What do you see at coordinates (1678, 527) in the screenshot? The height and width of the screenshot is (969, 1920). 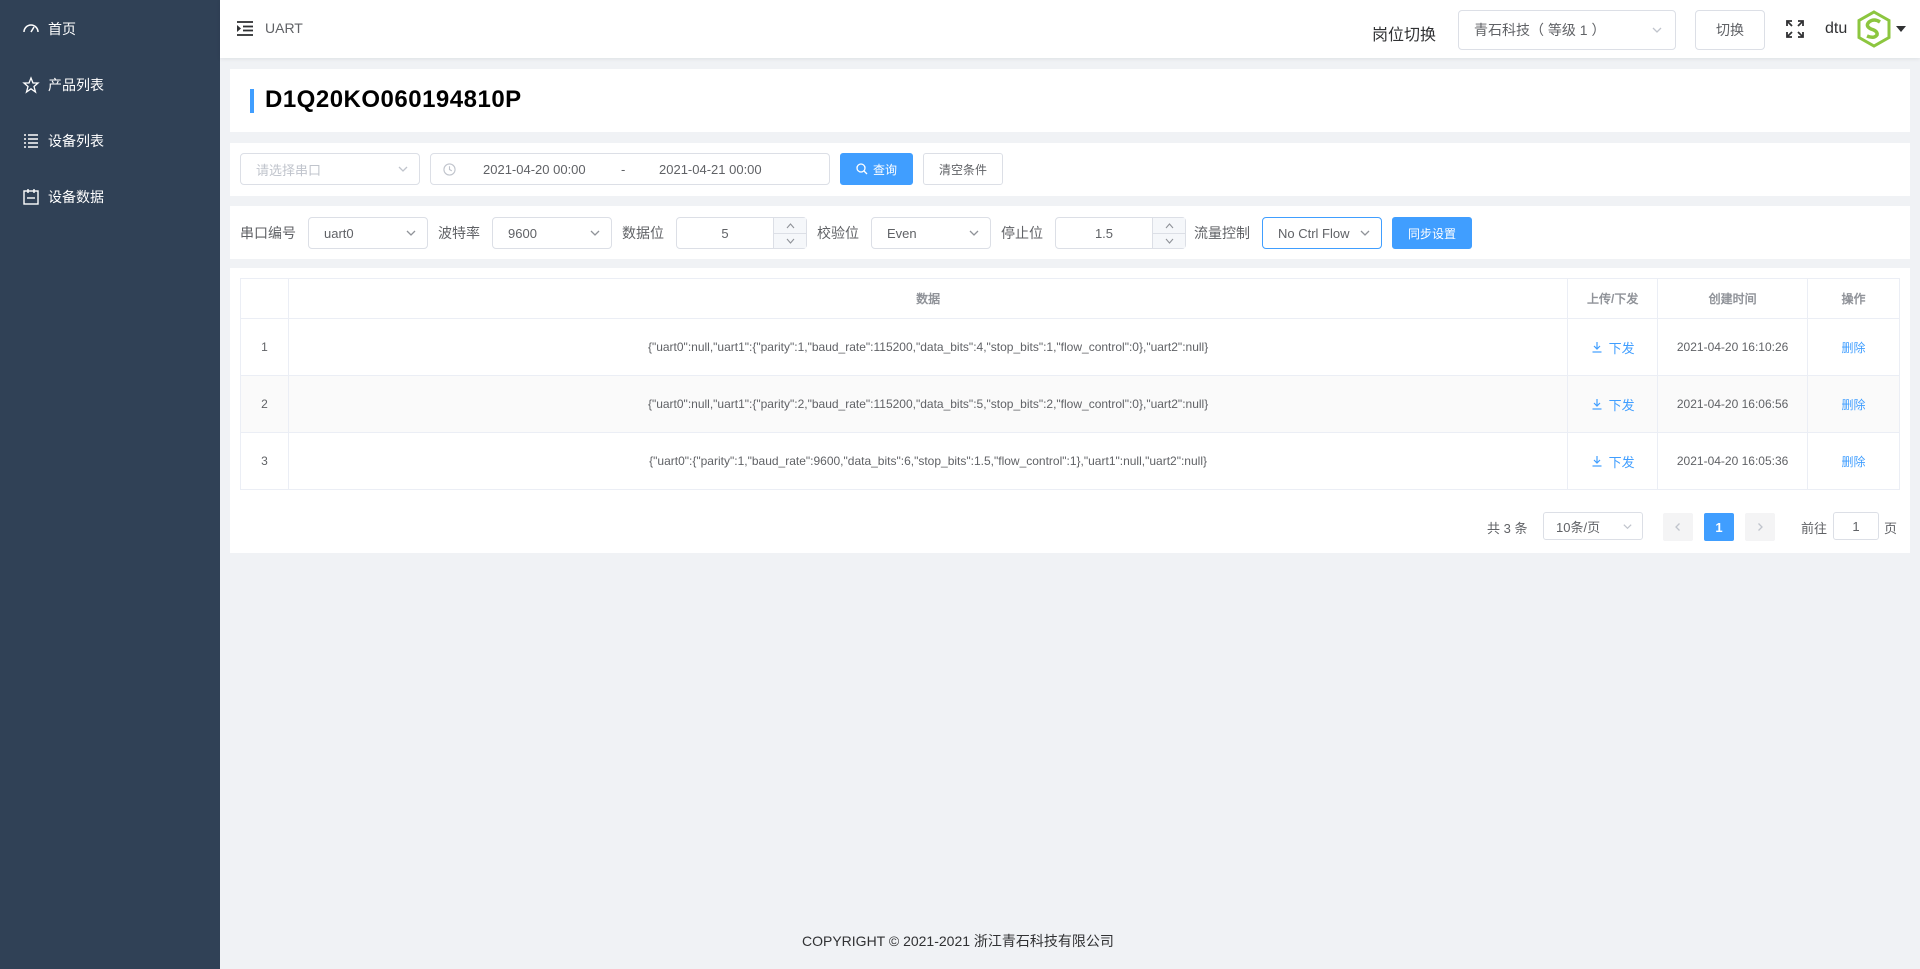 I see `prev-page-button` at bounding box center [1678, 527].